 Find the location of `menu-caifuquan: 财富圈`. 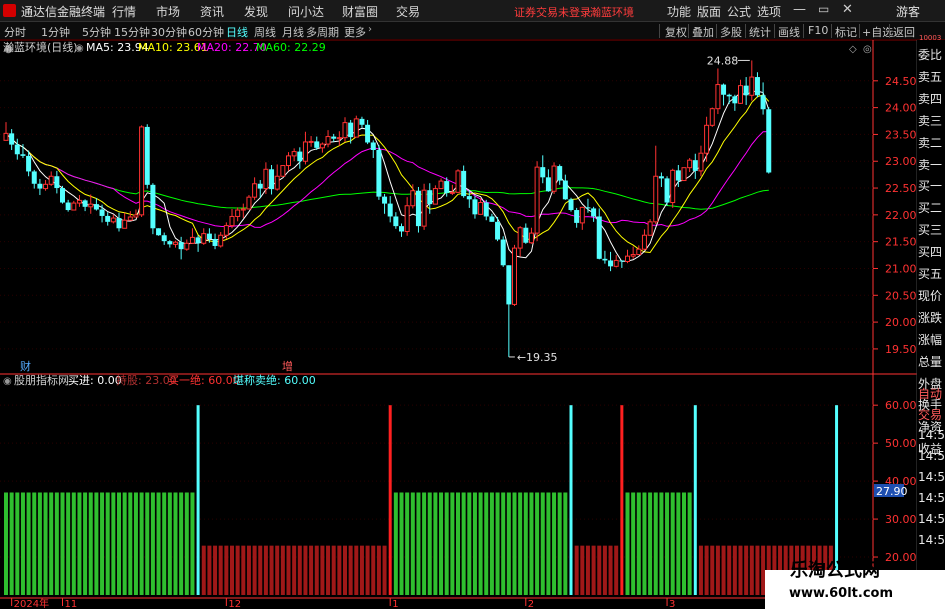

menu-caifuquan: 财富圈 is located at coordinates (360, 11).